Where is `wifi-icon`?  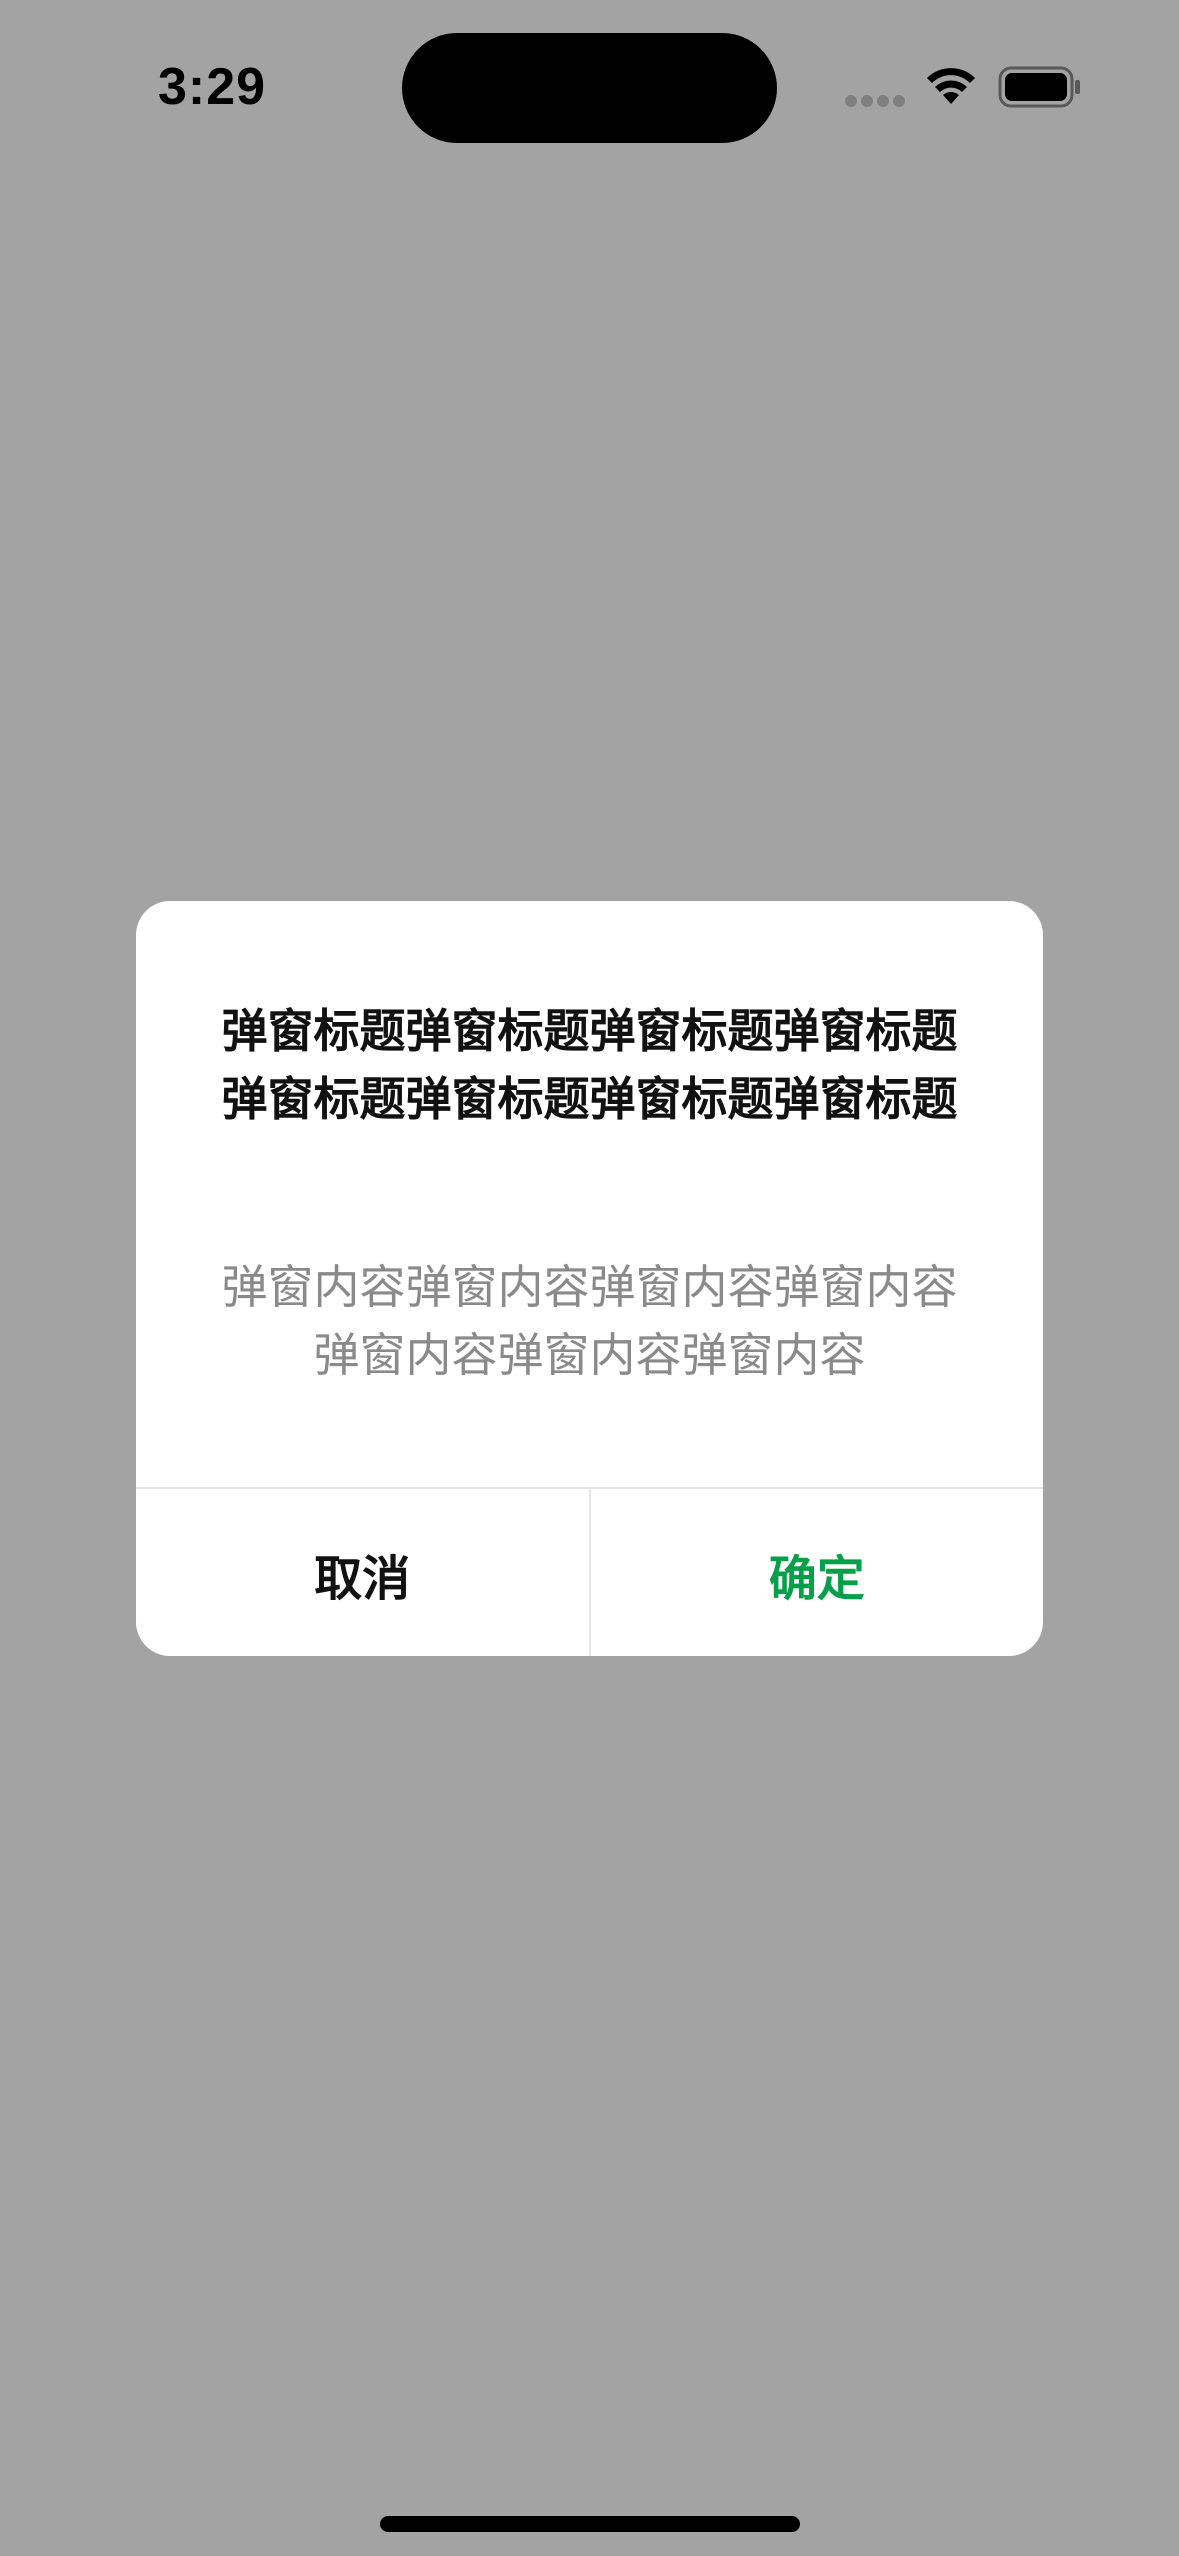
wifi-icon is located at coordinates (951, 86).